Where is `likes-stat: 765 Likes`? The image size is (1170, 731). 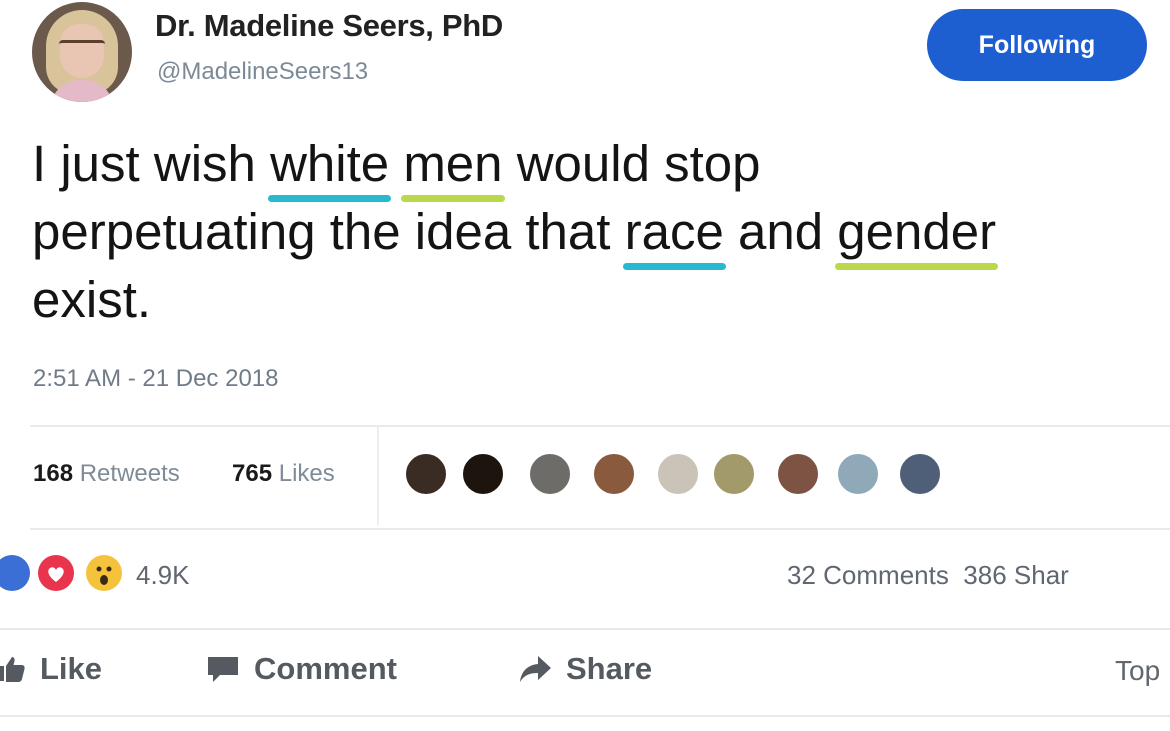
likes-stat: 765 Likes is located at coordinates (283, 474).